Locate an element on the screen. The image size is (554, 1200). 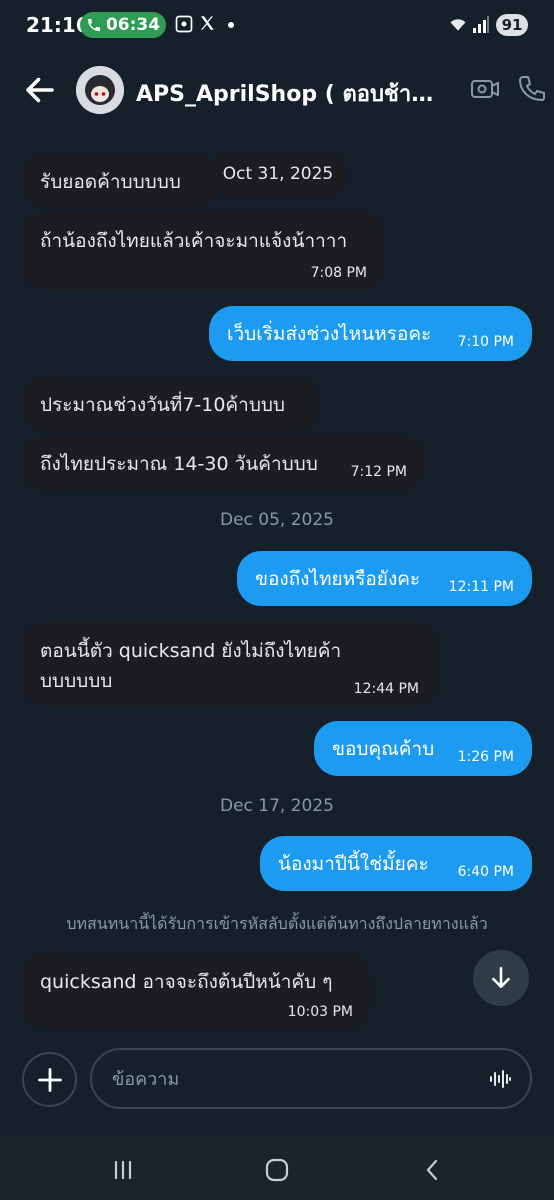
voice-wave-icon is located at coordinates (500, 1079).